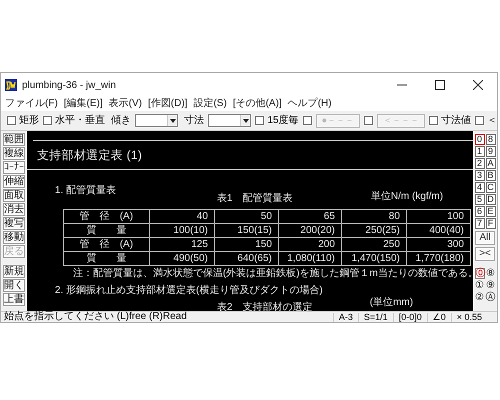 Image resolution: width=500 pixels, height=400 pixels. I want to click on table-cell: 80, so click(373, 217).